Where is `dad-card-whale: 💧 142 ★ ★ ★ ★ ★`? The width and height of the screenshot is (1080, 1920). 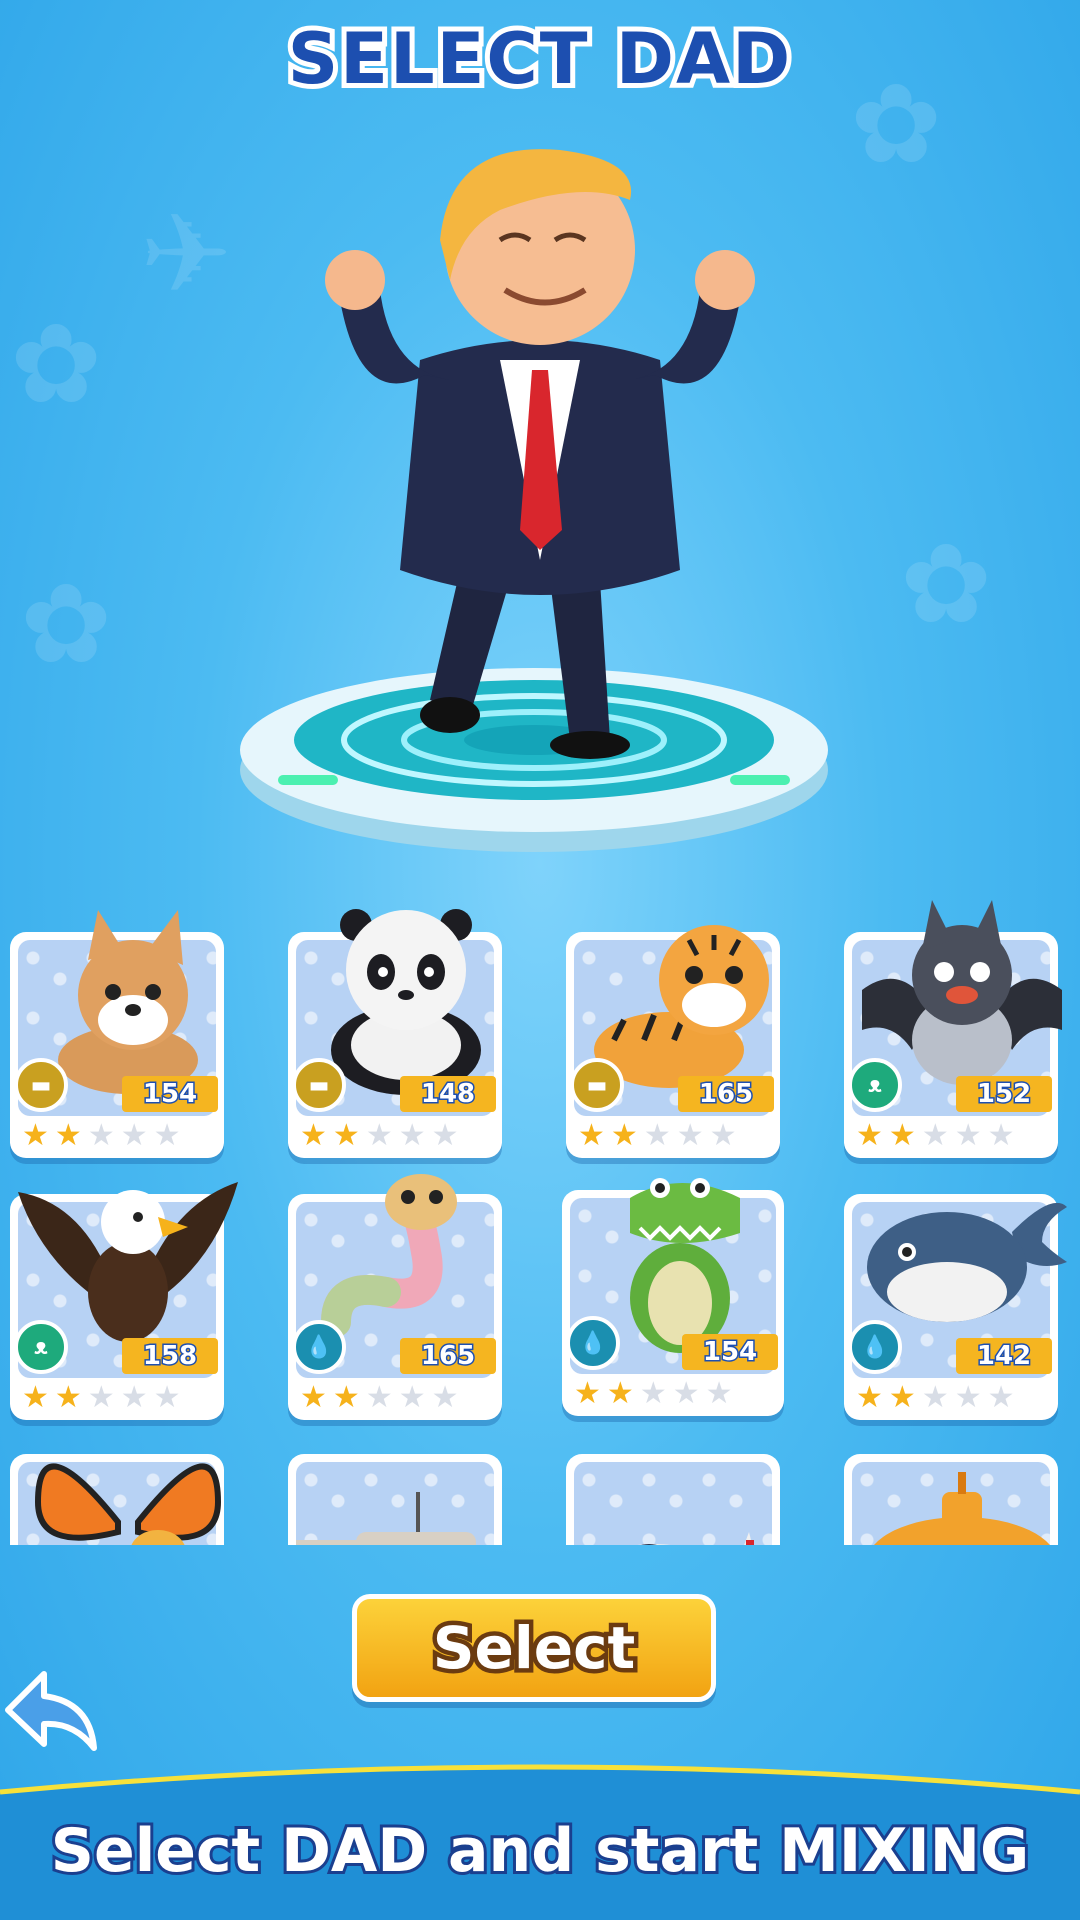
dad-card-whale: 💧 142 ★ ★ ★ ★ ★ is located at coordinates (955, 1307).